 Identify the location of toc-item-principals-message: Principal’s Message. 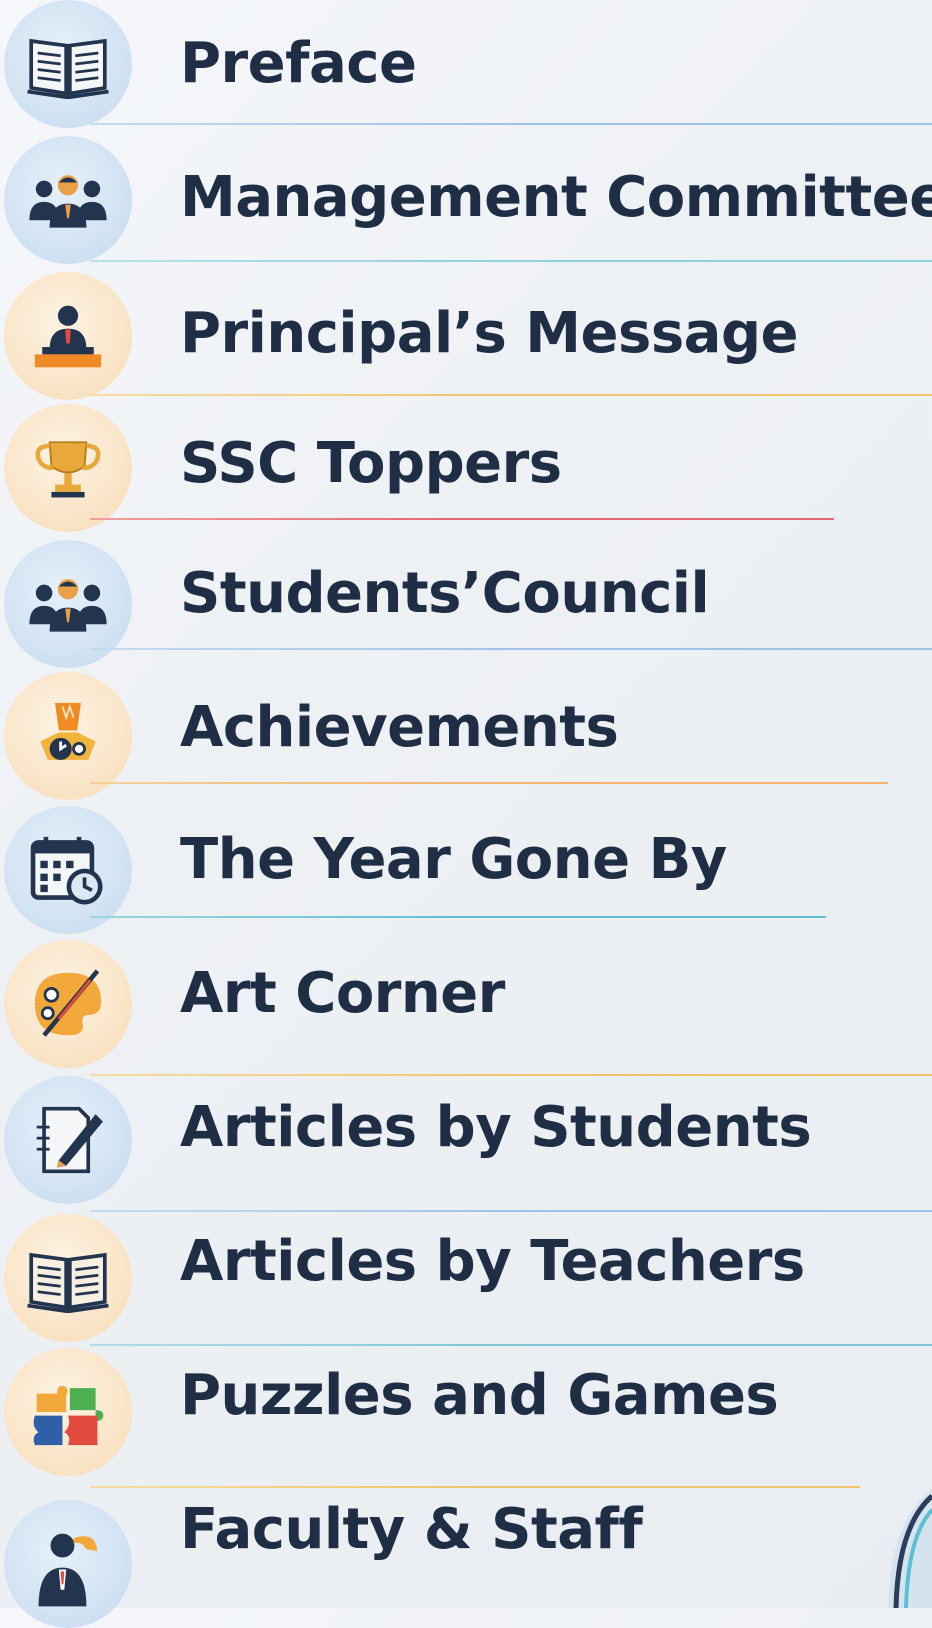
(466, 340).